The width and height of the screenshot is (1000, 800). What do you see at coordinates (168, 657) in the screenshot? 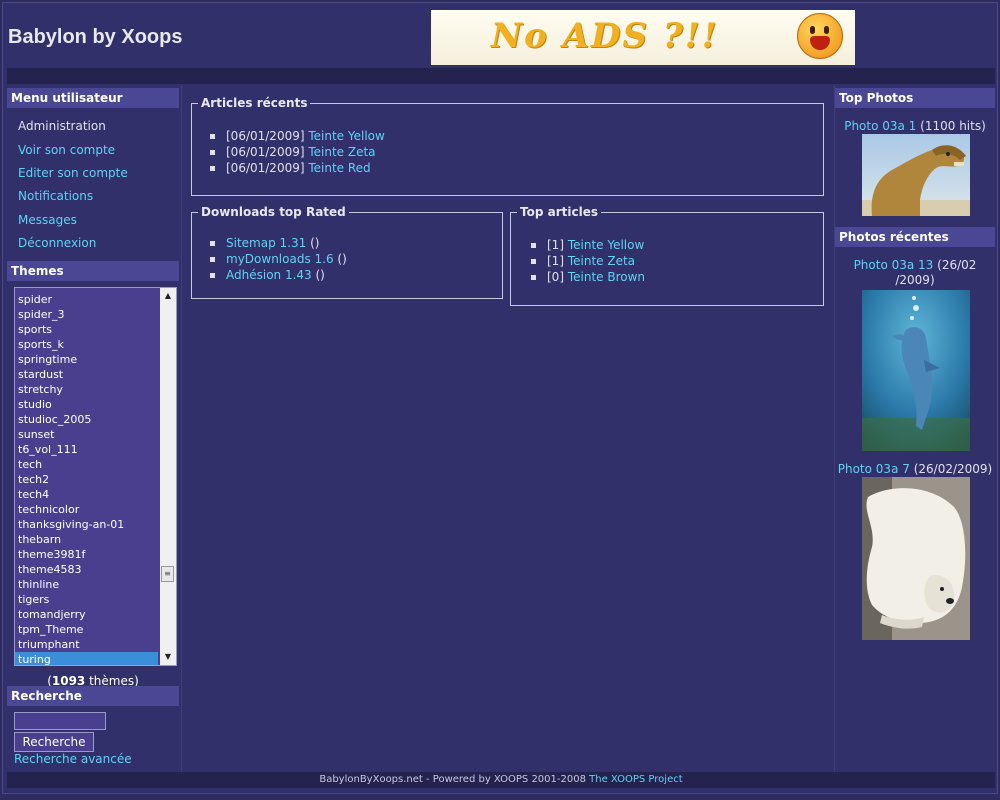
I see `scroll-down-arrow-icon: ▼` at bounding box center [168, 657].